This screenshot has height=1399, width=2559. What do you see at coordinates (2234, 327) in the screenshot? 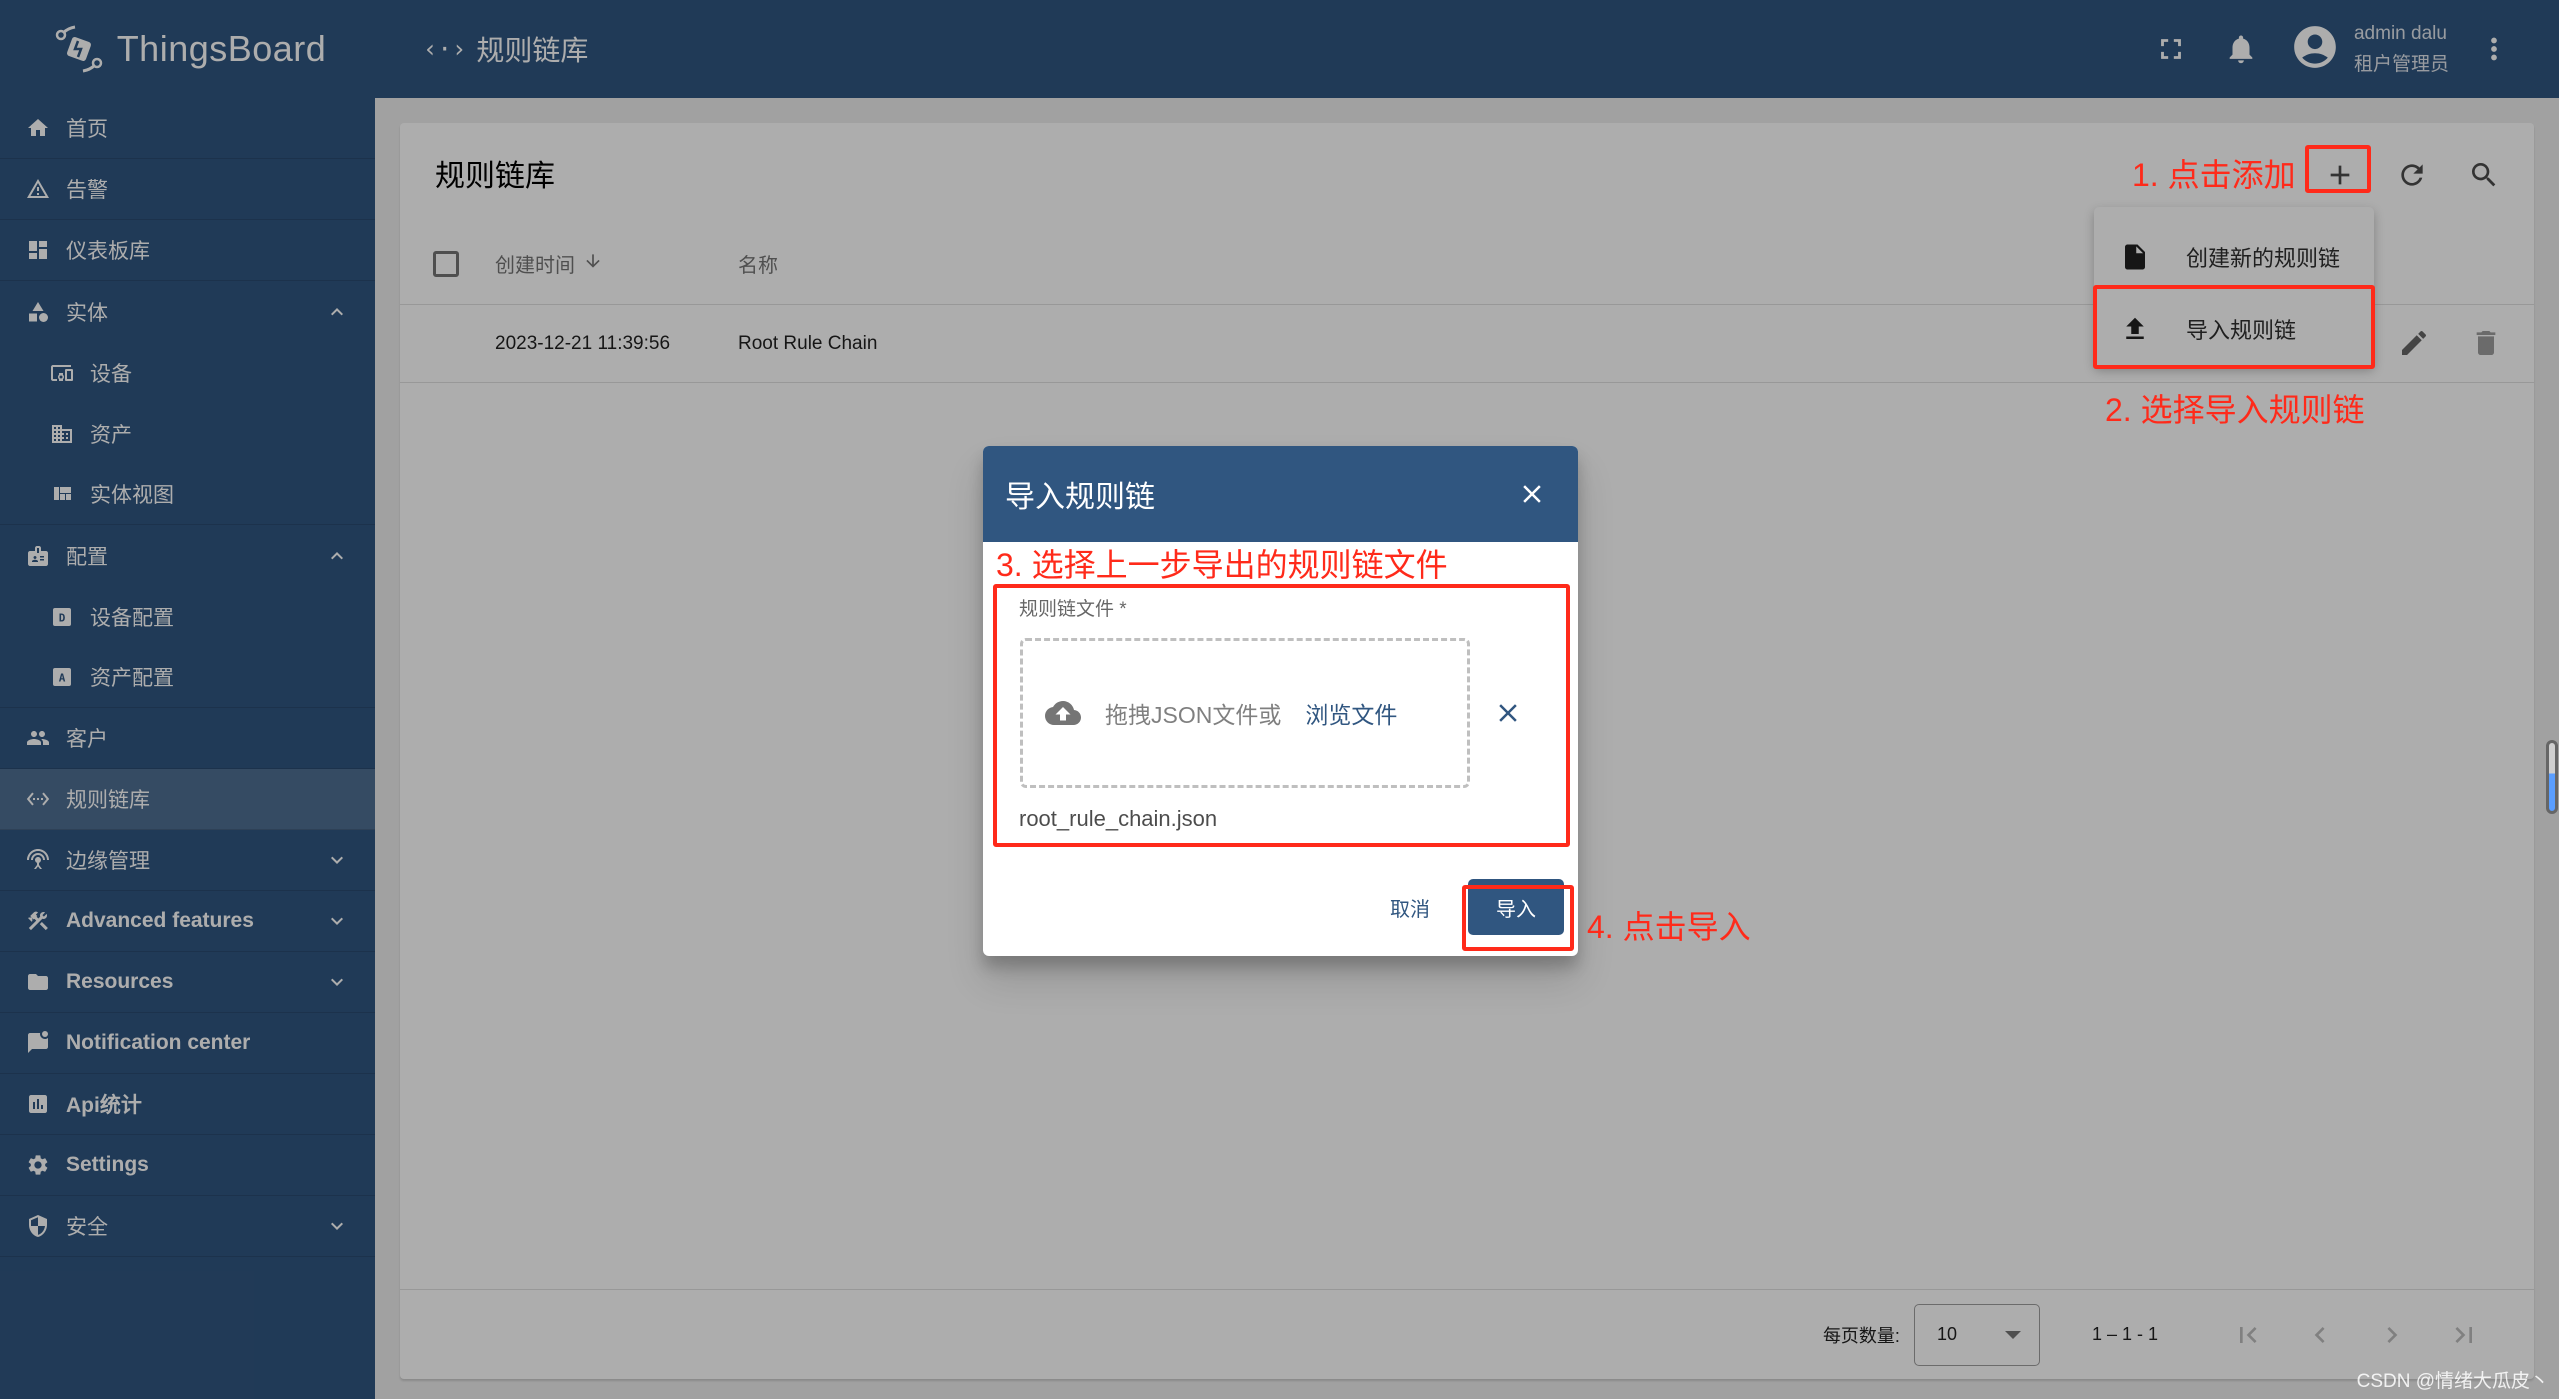
I see `annotation-box-import-menu` at bounding box center [2234, 327].